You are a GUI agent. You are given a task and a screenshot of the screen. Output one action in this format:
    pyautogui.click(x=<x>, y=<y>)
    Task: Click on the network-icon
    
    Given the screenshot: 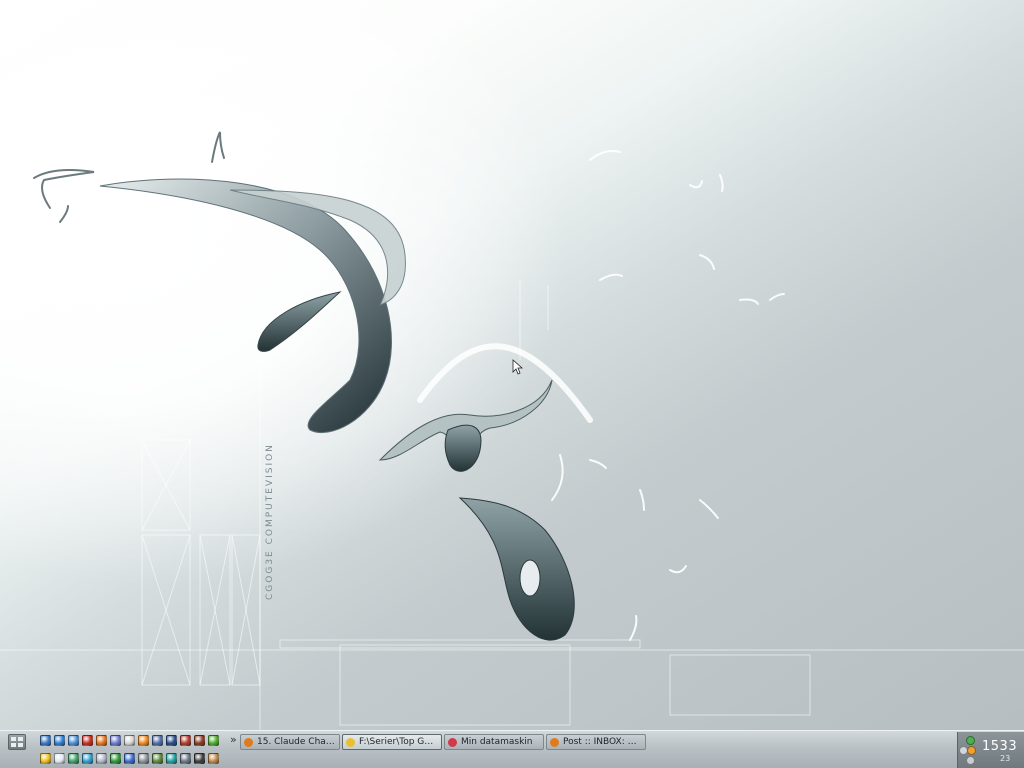 What is the action you would take?
    pyautogui.click(x=185, y=758)
    